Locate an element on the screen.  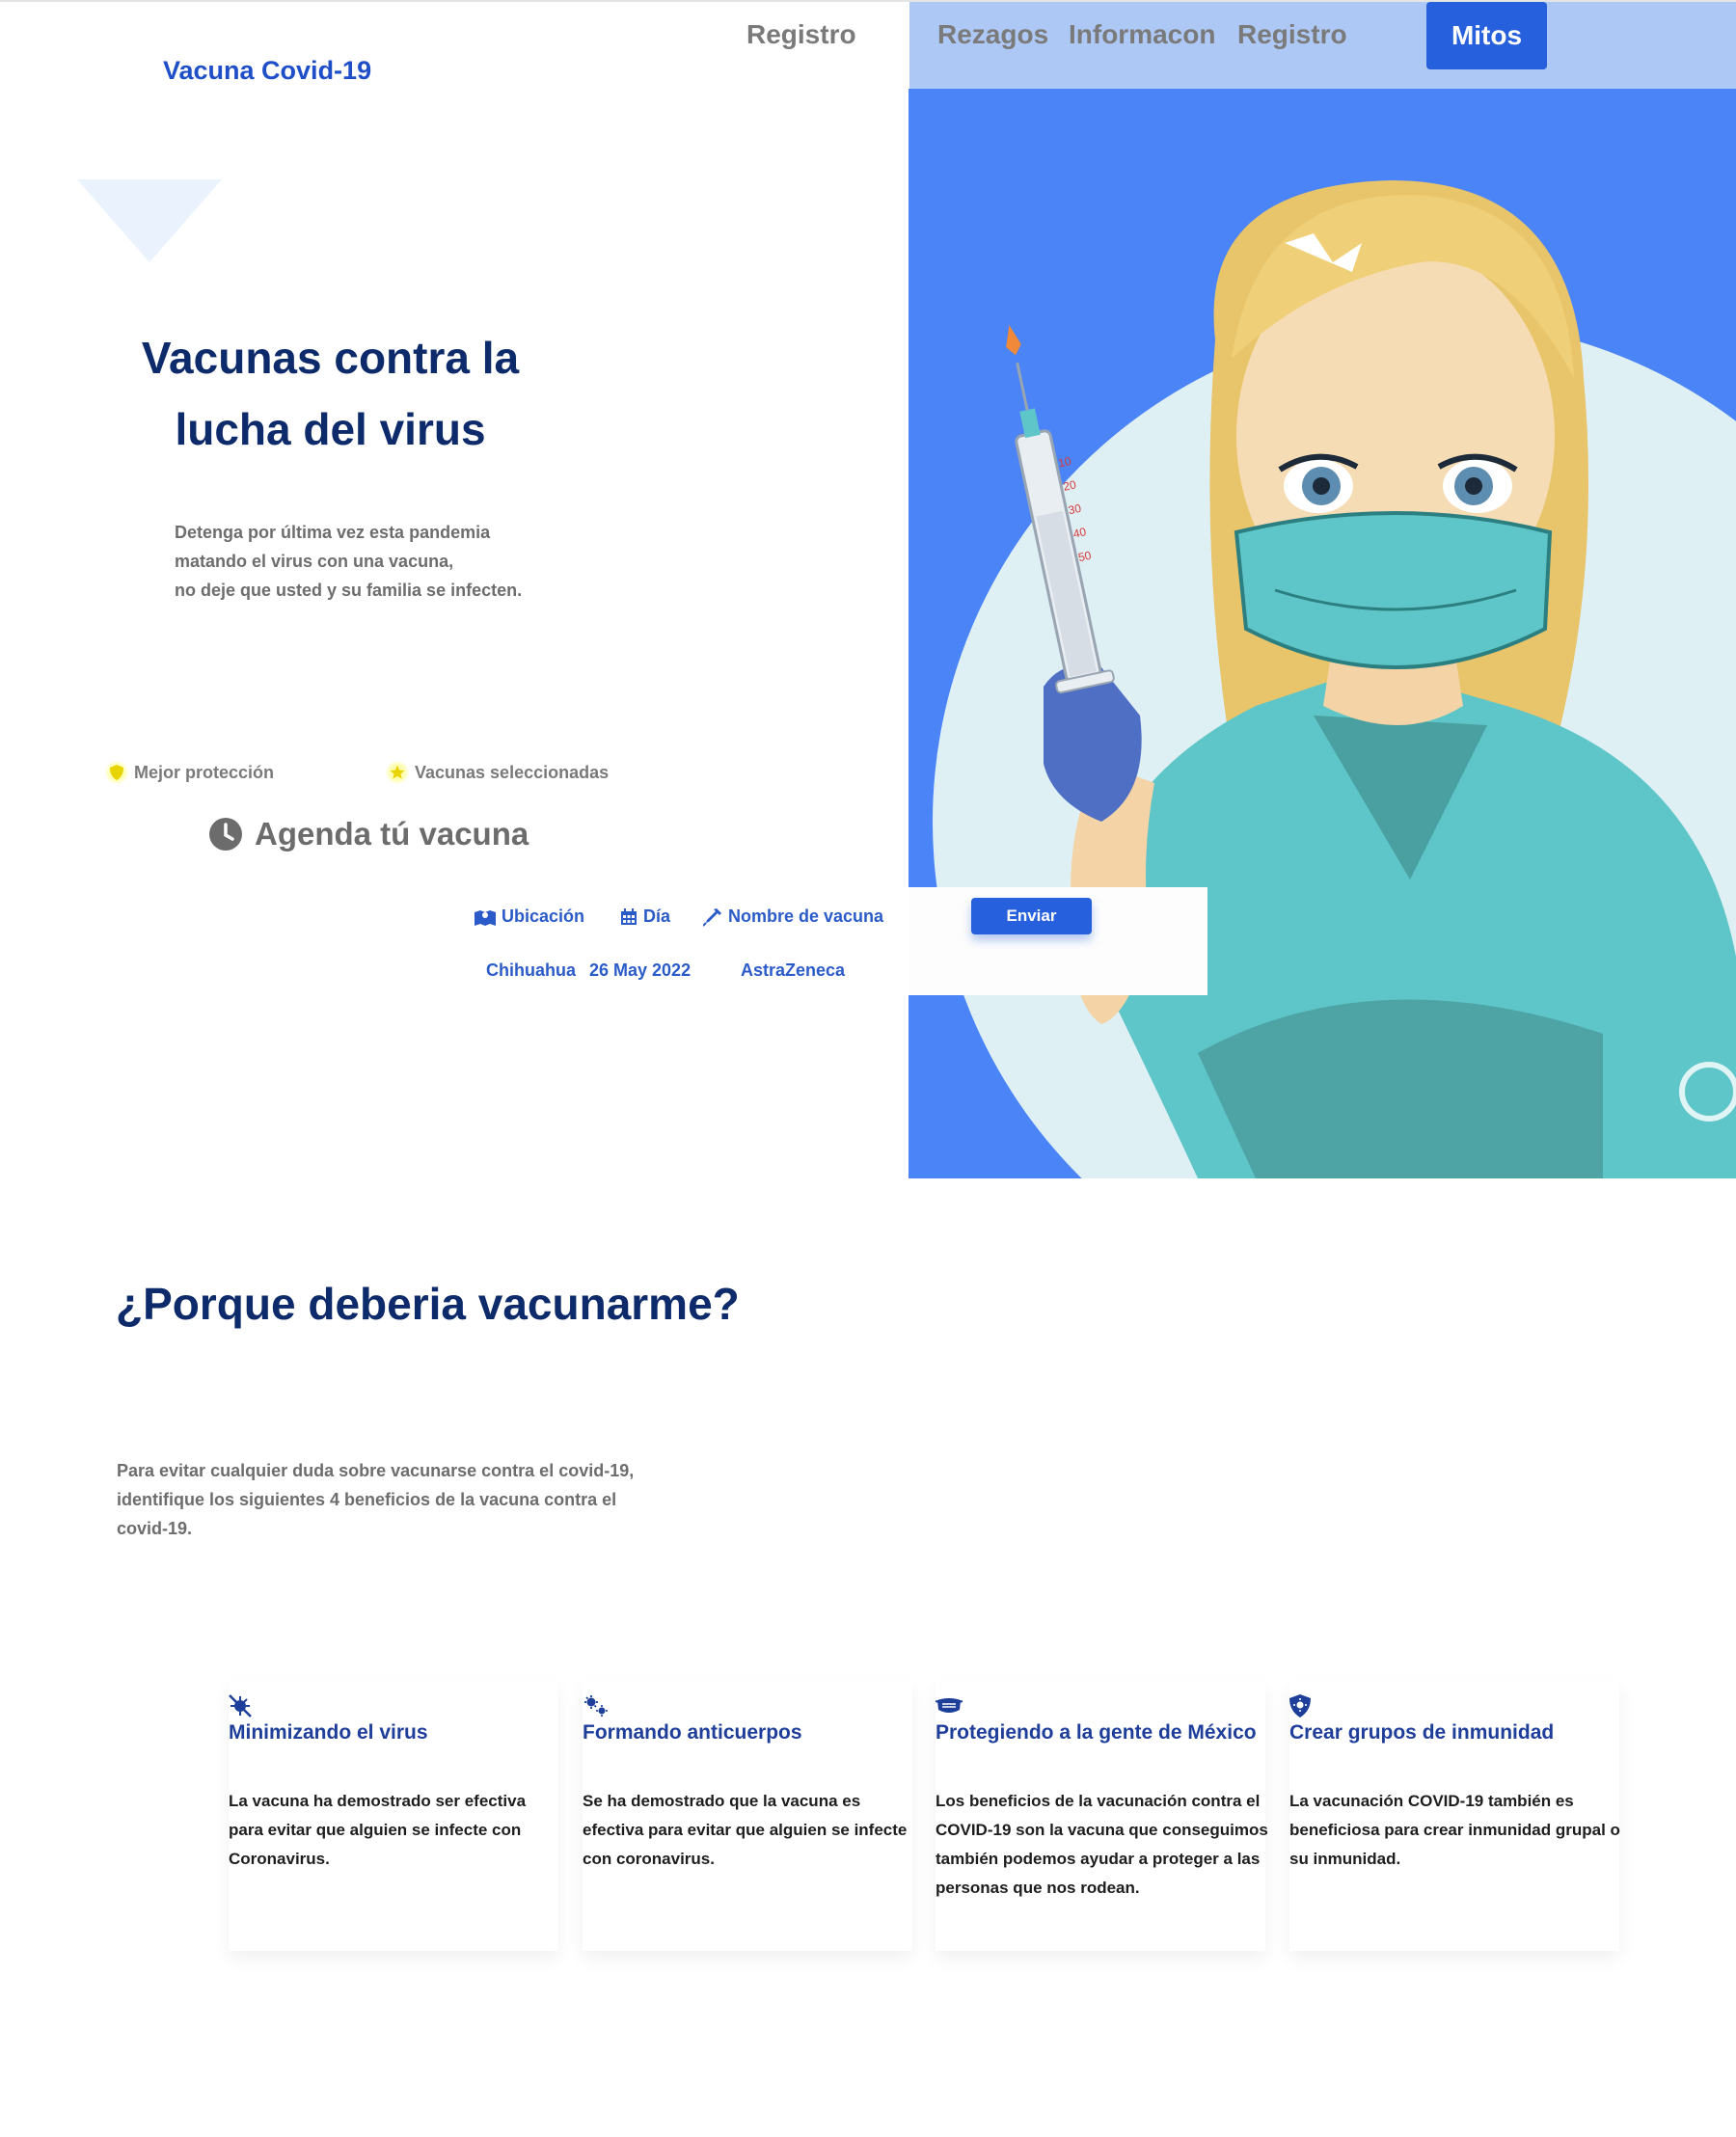
decorative-triangle is located at coordinates (149, 220).